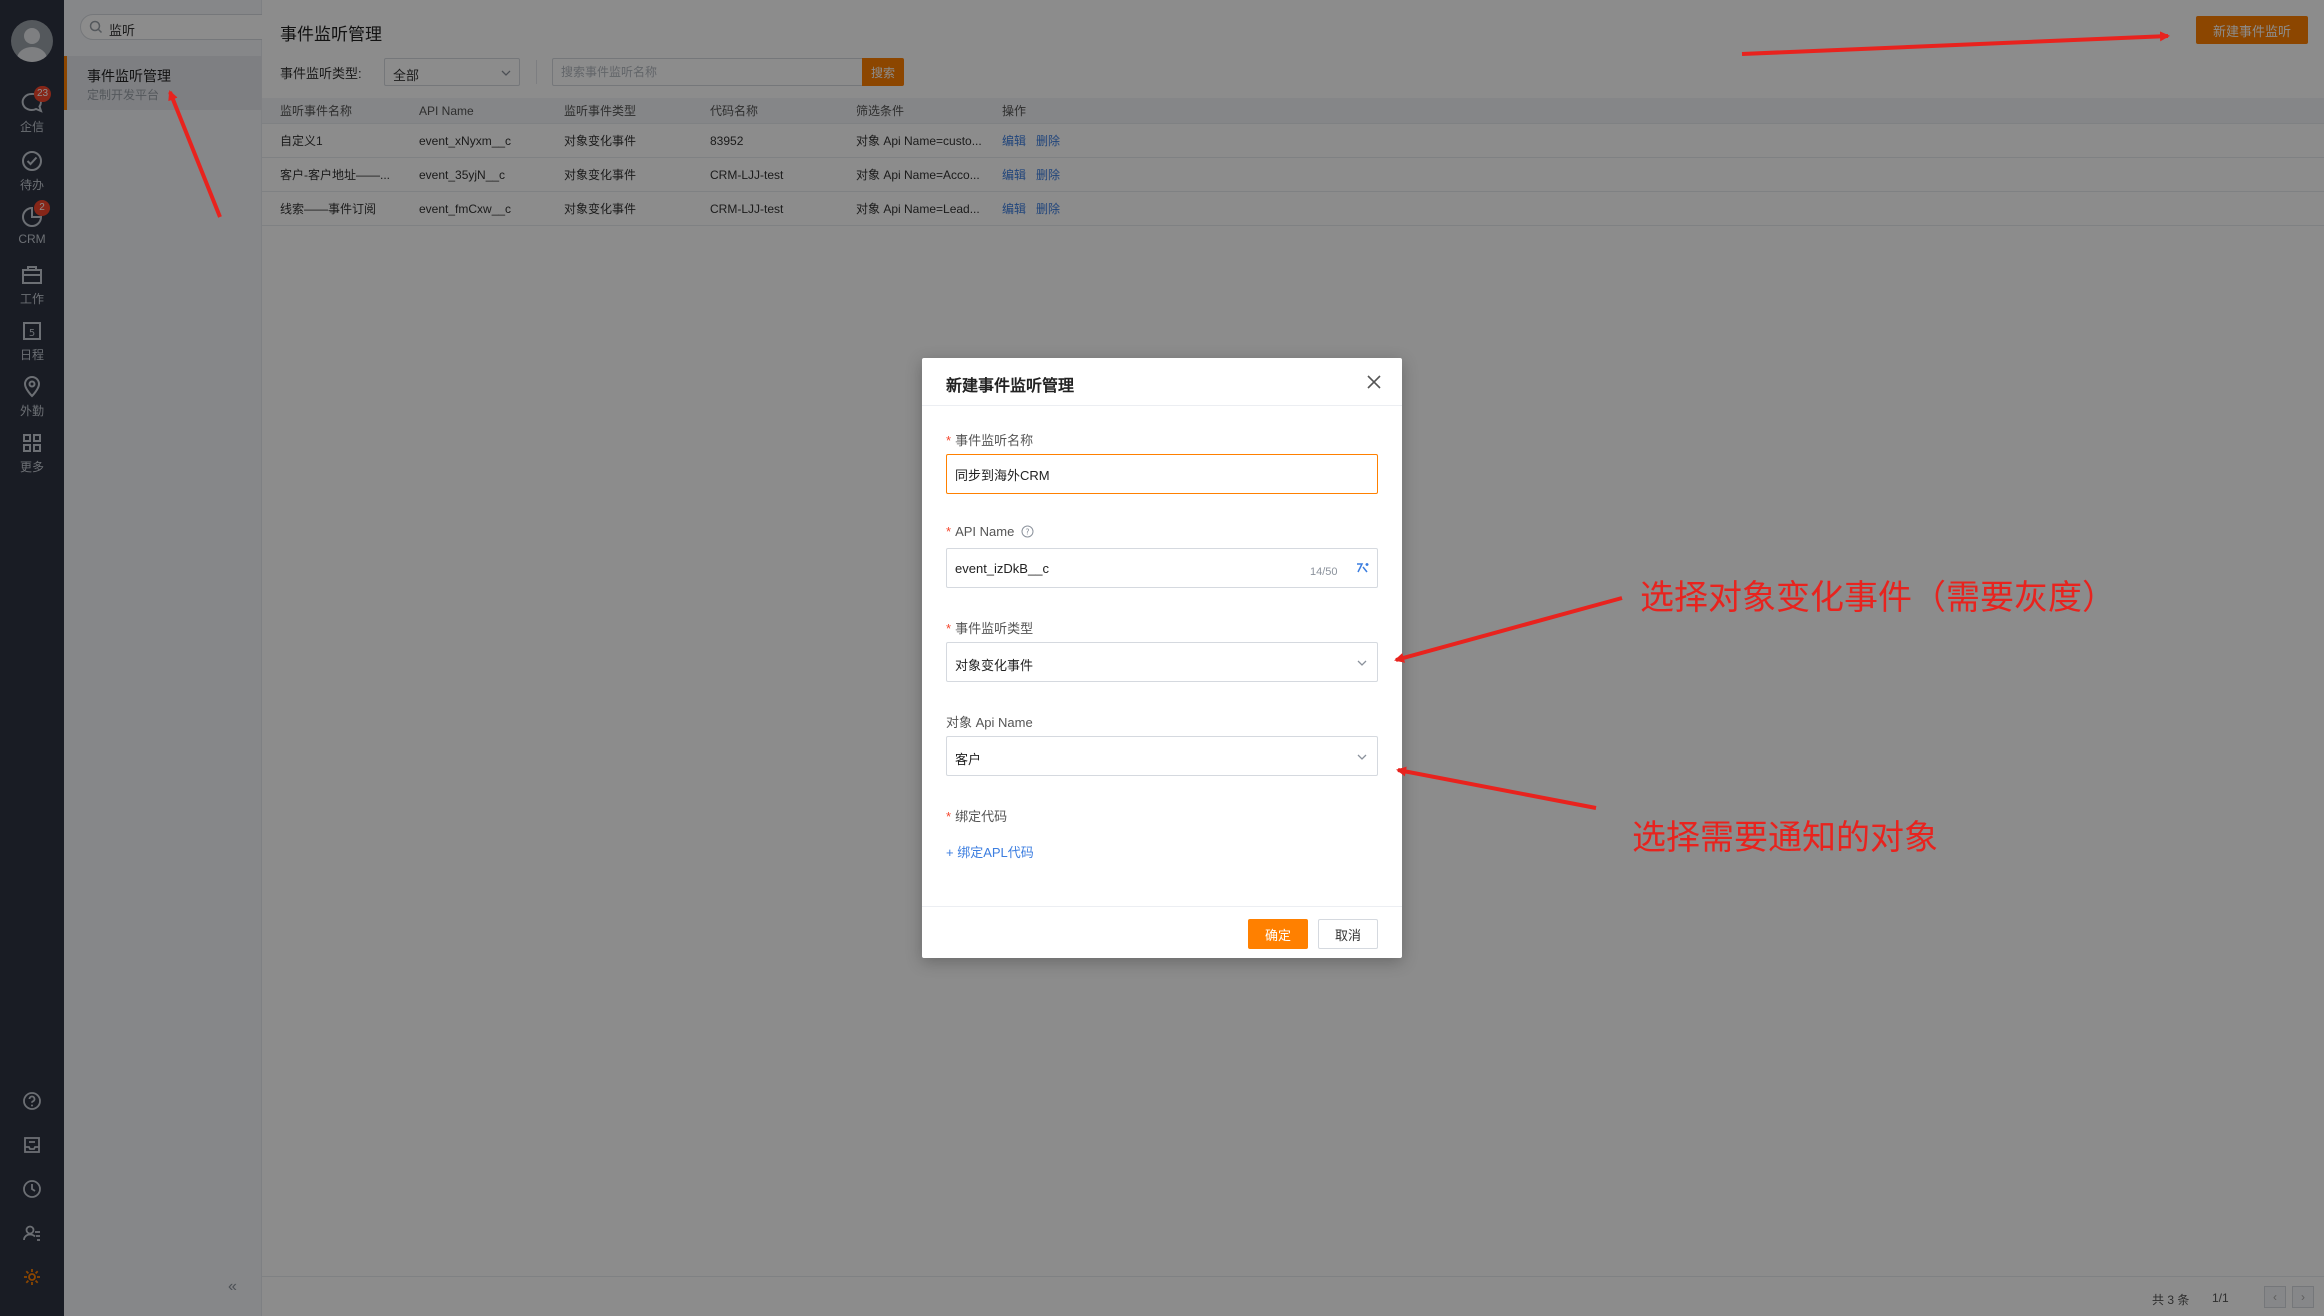  Describe the element at coordinates (1162, 662) in the screenshot. I see `event-type-select: 对象变化事件` at that location.